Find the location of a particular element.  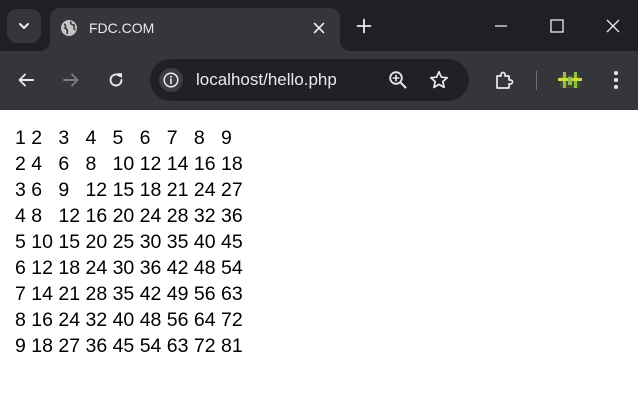

address-bar: localhost/hello.php is located at coordinates (309, 80).